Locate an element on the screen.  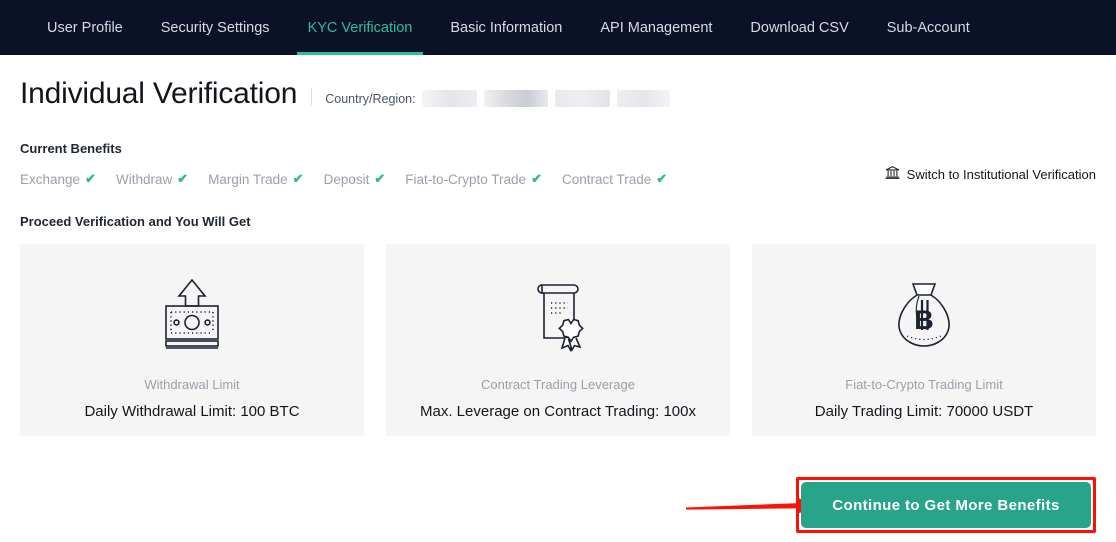
benefit-label: Contract Trade is located at coordinates (606, 179).